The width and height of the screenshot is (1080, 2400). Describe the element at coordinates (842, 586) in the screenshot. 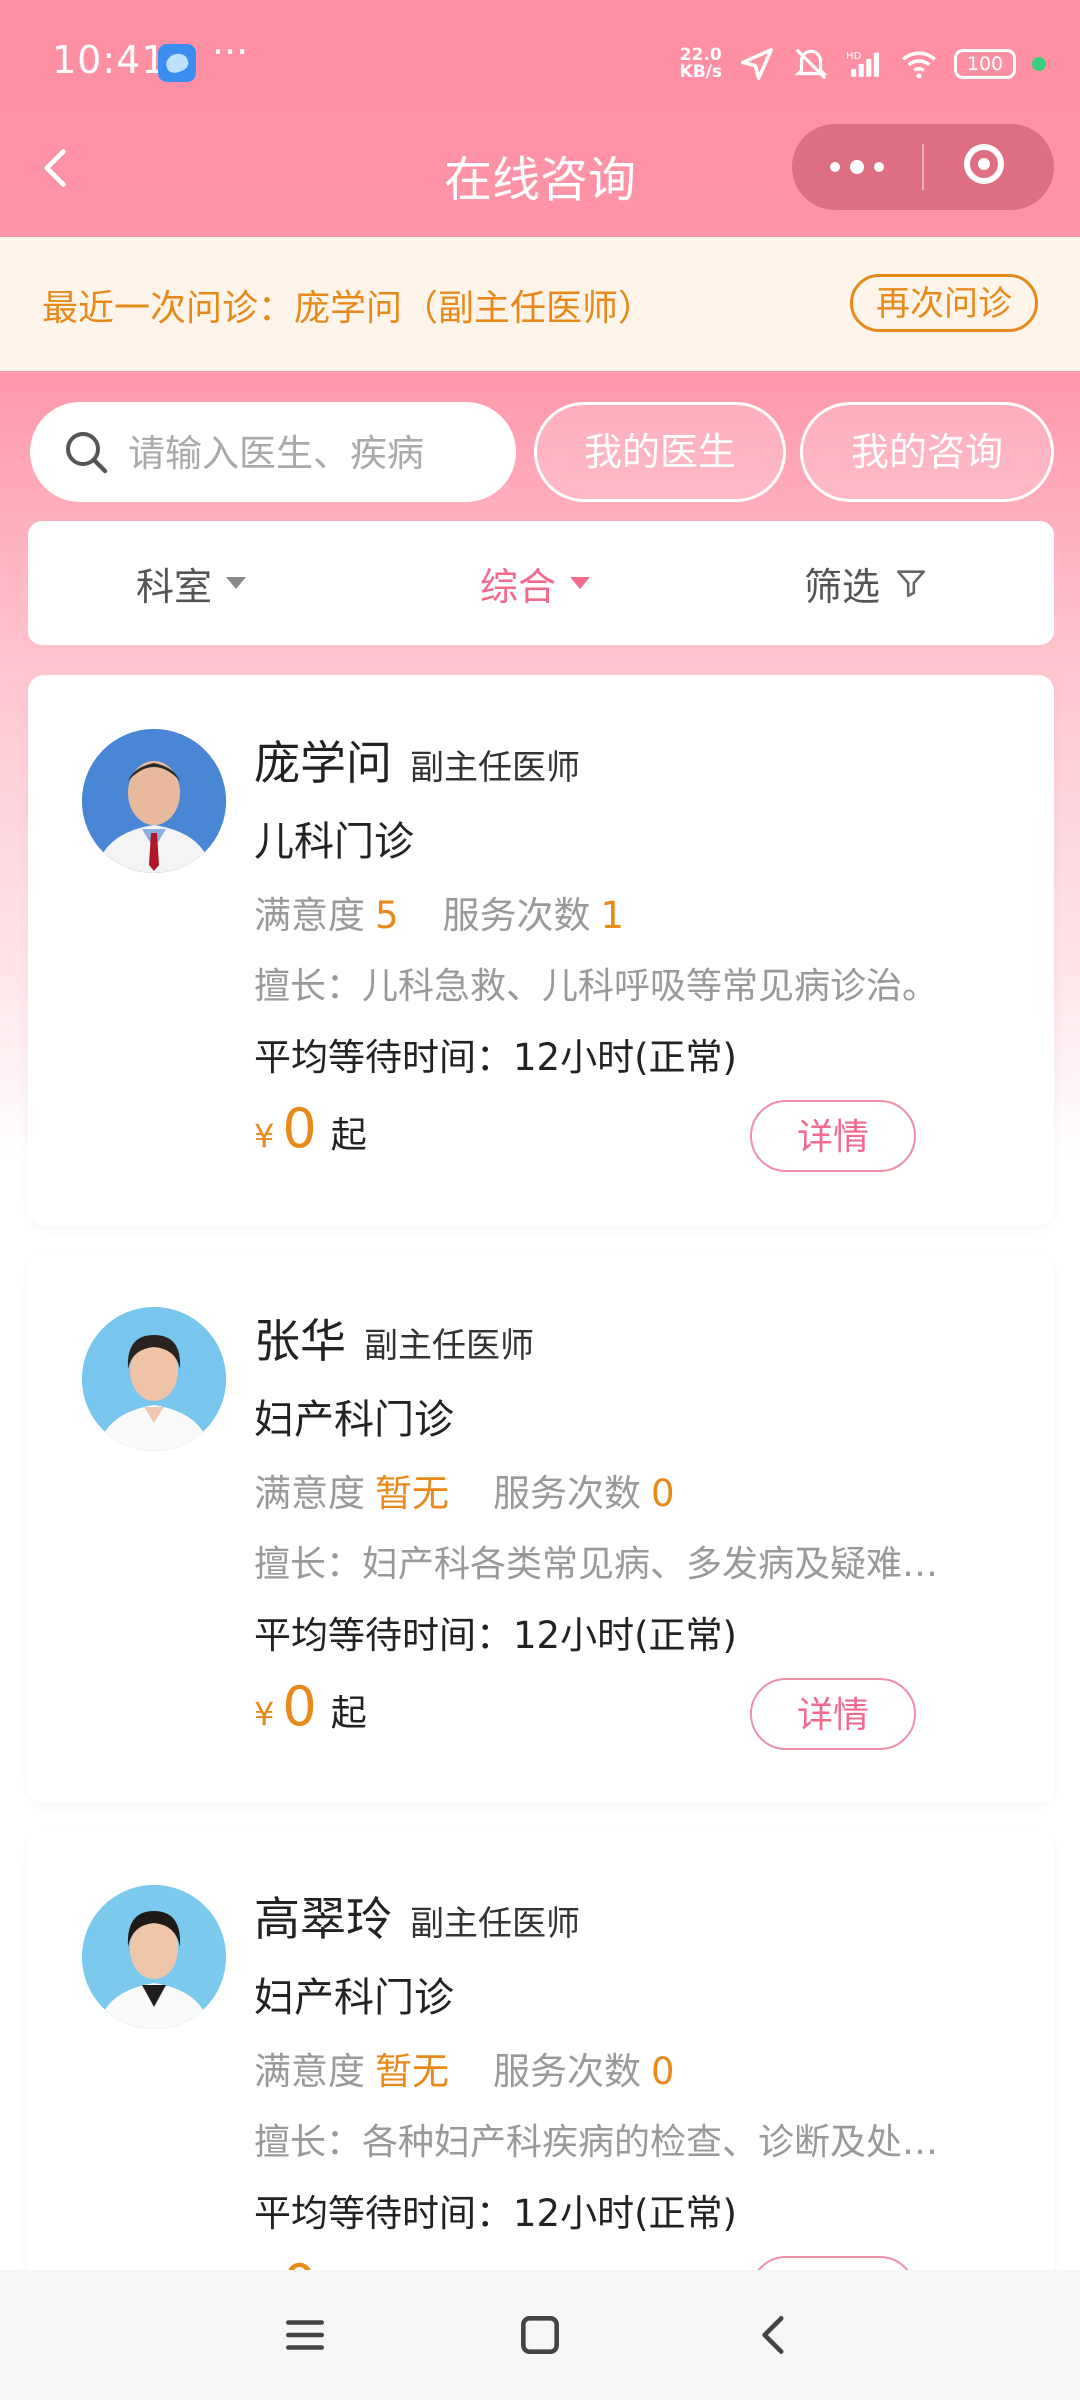

I see `filter-screen-label: 筛选` at that location.